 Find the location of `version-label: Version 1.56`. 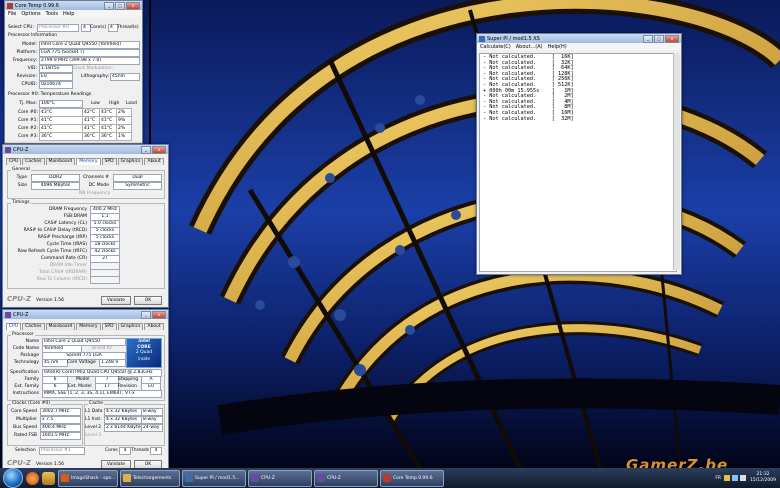

version-label: Version 1.56 is located at coordinates (50, 300).